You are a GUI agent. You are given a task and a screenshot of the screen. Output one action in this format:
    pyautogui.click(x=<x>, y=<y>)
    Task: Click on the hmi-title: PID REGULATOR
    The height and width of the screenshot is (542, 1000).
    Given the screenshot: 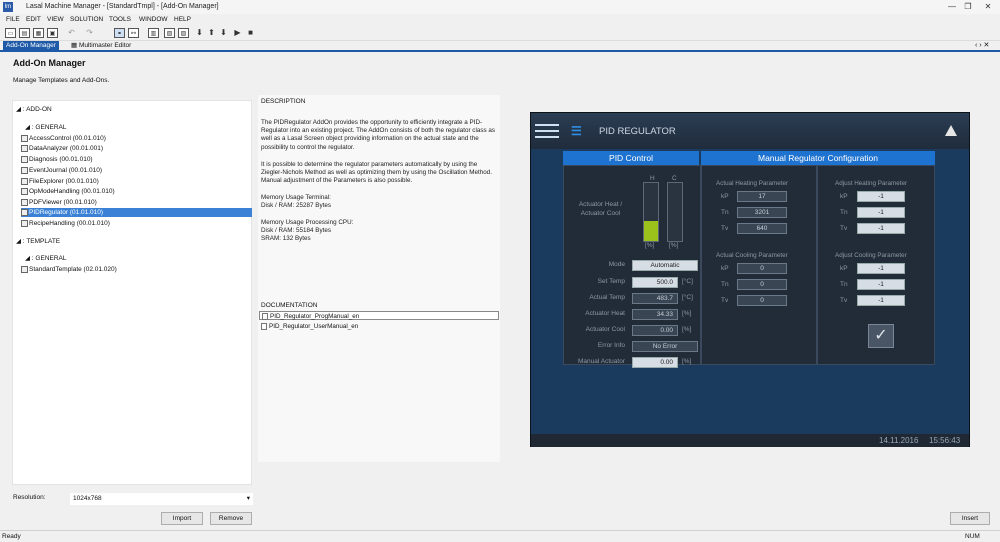 What is the action you would take?
    pyautogui.click(x=637, y=131)
    